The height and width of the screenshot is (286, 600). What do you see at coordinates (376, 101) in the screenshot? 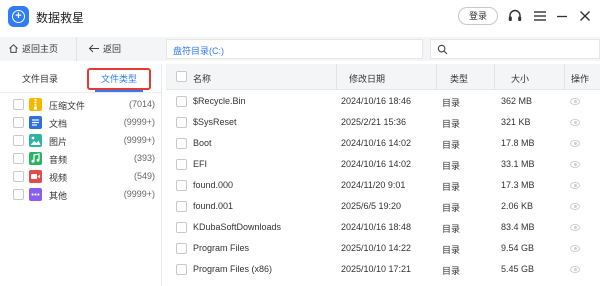
I see `modified-date: 2024/10/16 18:46` at bounding box center [376, 101].